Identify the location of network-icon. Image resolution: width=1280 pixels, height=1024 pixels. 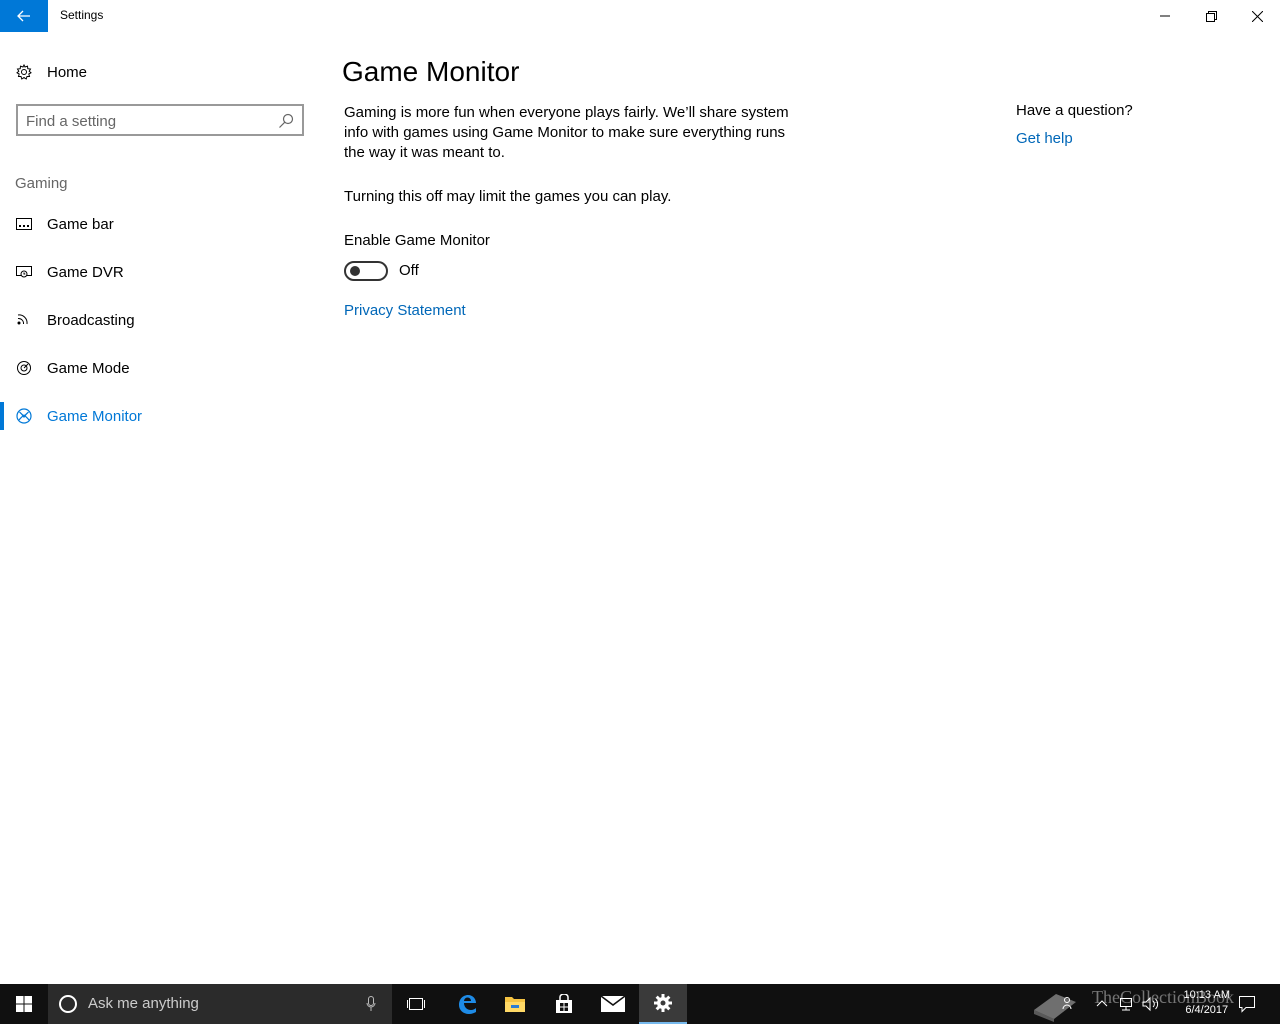
(1126, 1004).